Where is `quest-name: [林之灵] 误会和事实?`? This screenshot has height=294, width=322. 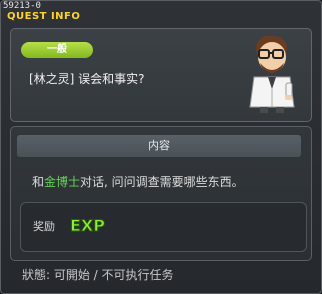 quest-name: [林之灵] 误会和事实? is located at coordinates (87, 79).